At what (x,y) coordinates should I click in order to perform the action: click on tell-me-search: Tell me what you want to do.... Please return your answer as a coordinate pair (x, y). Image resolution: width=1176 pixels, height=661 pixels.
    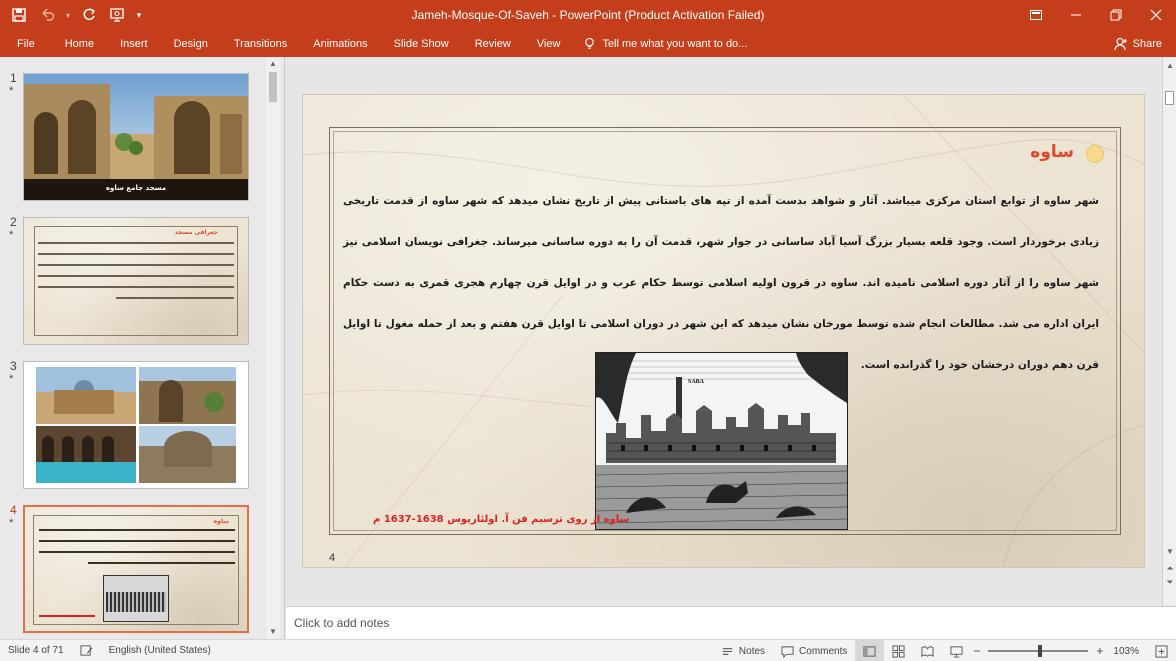
    Looking at the image, I should click on (665, 43).